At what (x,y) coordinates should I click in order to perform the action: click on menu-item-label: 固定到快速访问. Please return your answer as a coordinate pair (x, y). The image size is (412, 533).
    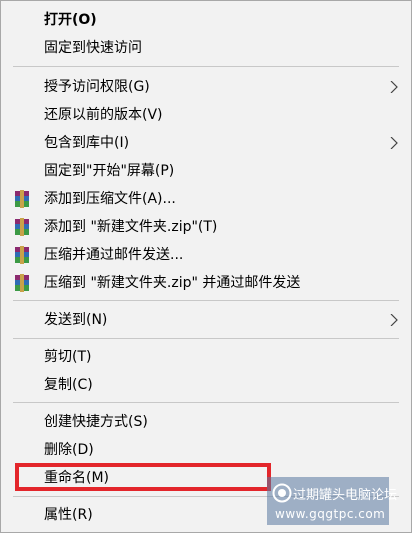
    Looking at the image, I should click on (93, 48).